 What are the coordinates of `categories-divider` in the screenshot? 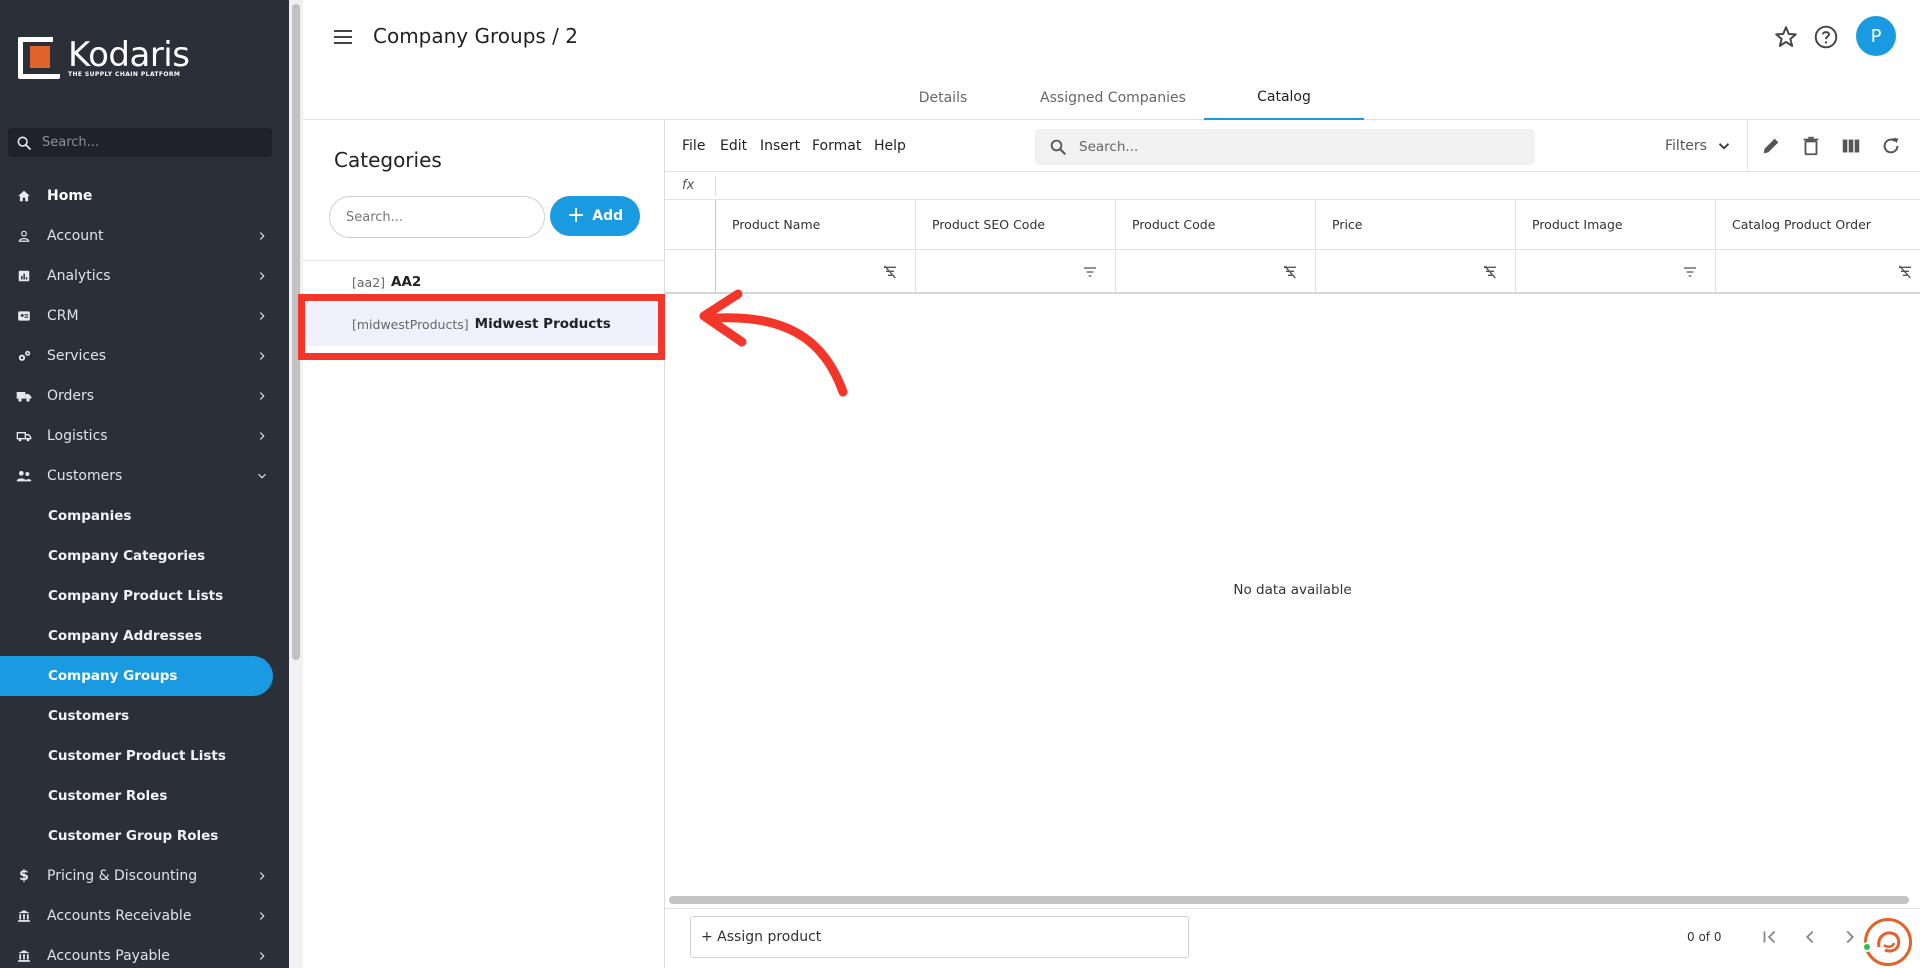 It's located at (484, 260).